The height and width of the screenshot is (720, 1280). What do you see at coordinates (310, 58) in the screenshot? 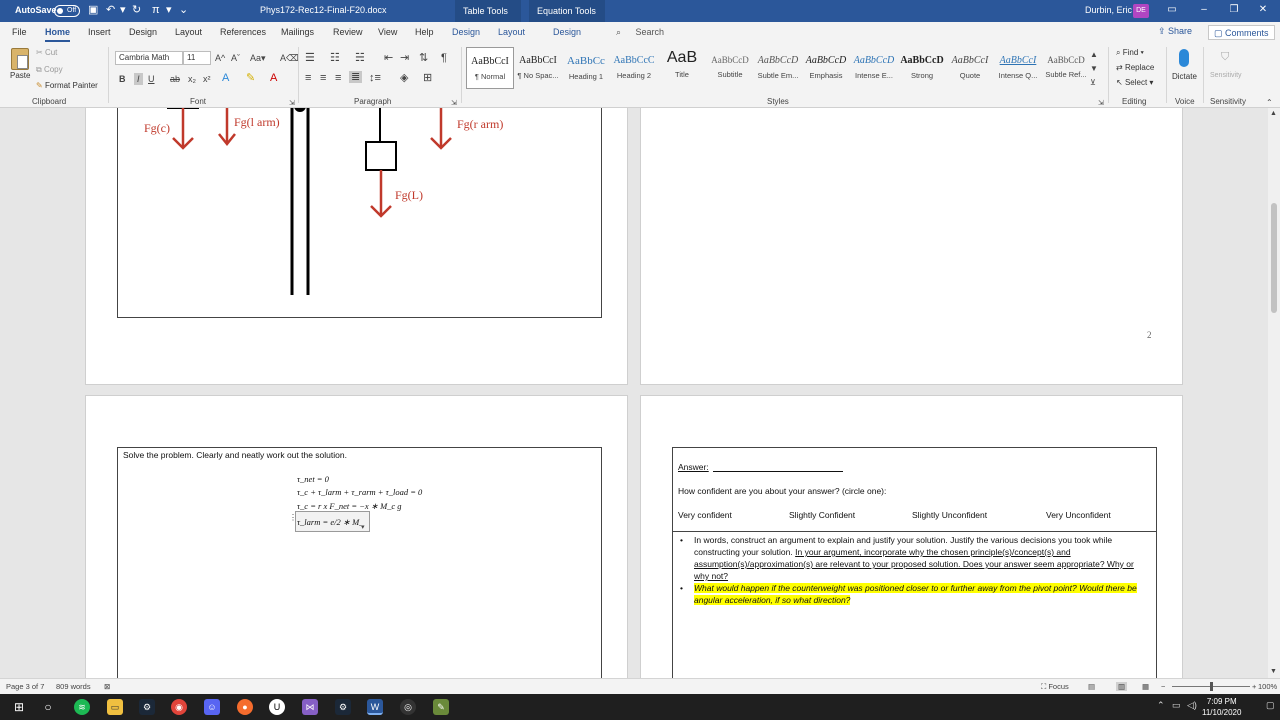
I see `bullets-icon: ☰` at bounding box center [310, 58].